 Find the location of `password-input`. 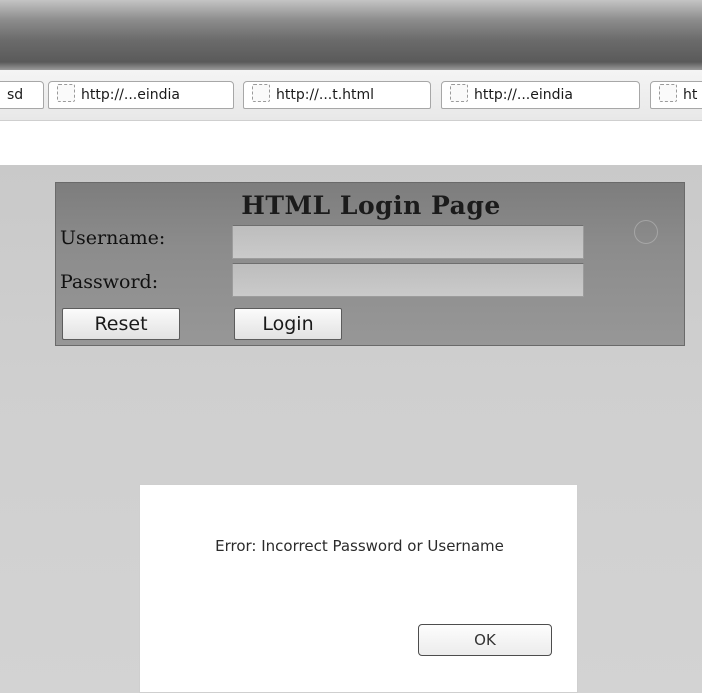

password-input is located at coordinates (408, 280).